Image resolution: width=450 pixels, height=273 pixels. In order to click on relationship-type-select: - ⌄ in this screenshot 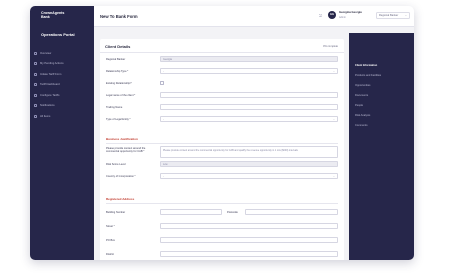, I will do `click(249, 71)`.